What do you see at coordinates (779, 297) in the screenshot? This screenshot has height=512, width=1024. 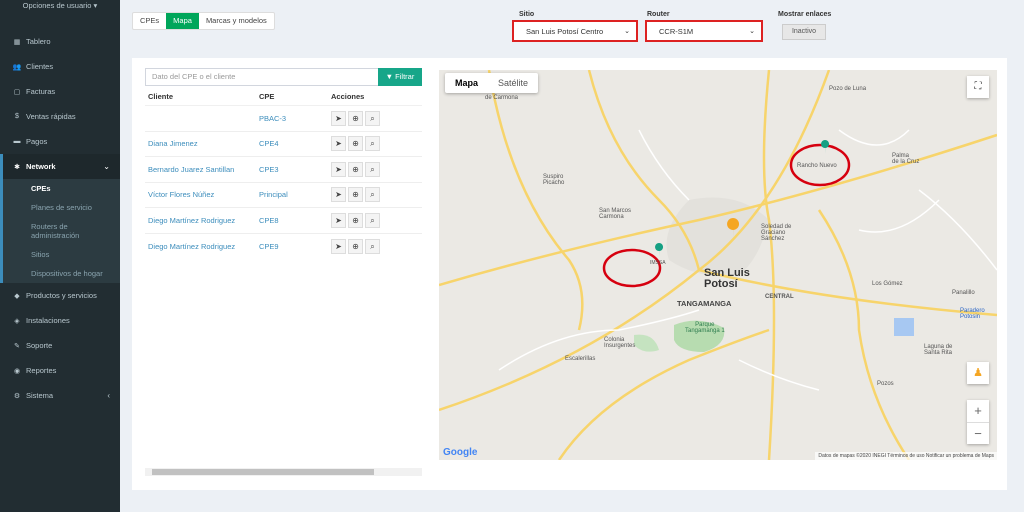 I see `map-label: CENTRAL` at bounding box center [779, 297].